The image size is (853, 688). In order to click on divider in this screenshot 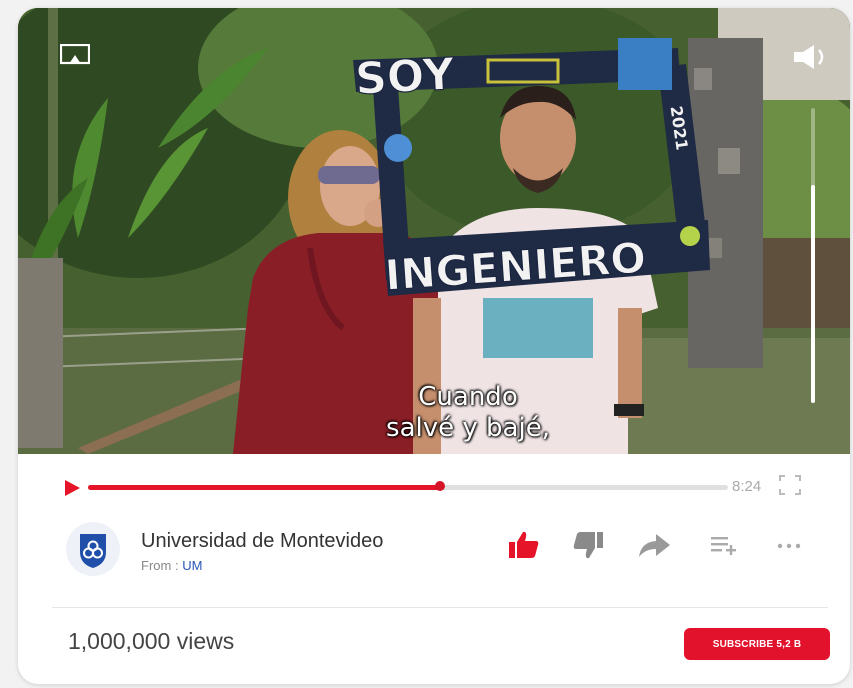, I will do `click(440, 607)`.